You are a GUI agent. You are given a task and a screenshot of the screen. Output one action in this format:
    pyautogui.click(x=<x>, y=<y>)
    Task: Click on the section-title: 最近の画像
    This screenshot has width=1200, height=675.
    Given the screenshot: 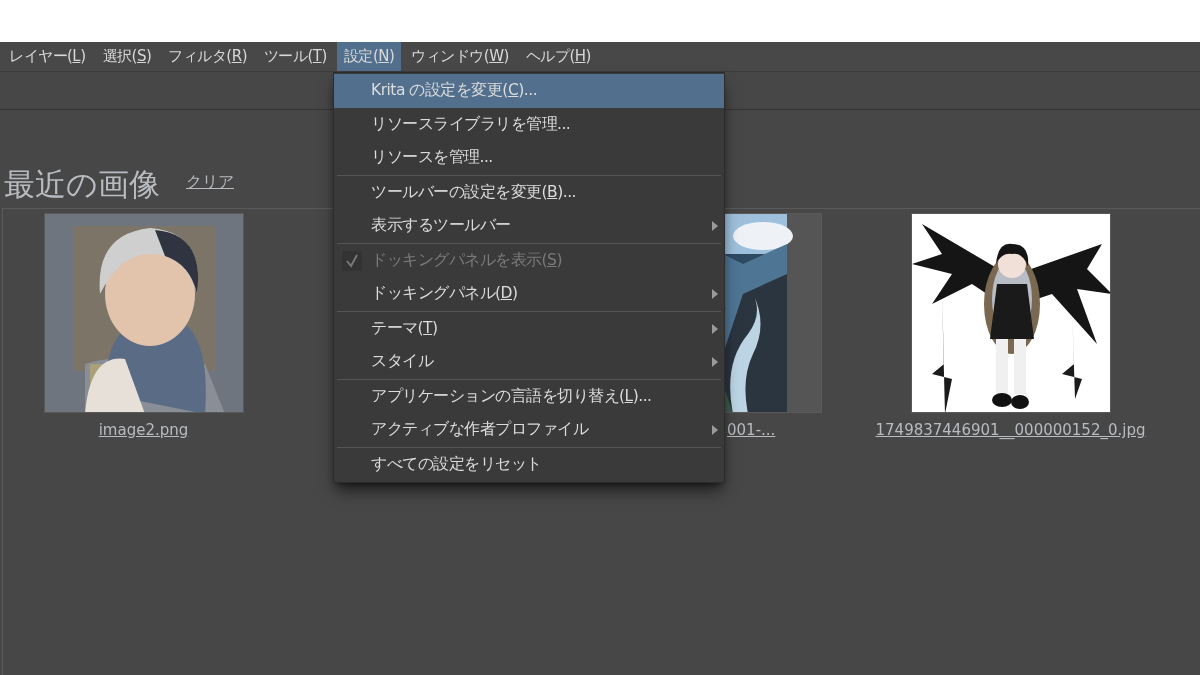 What is the action you would take?
    pyautogui.click(x=82, y=184)
    